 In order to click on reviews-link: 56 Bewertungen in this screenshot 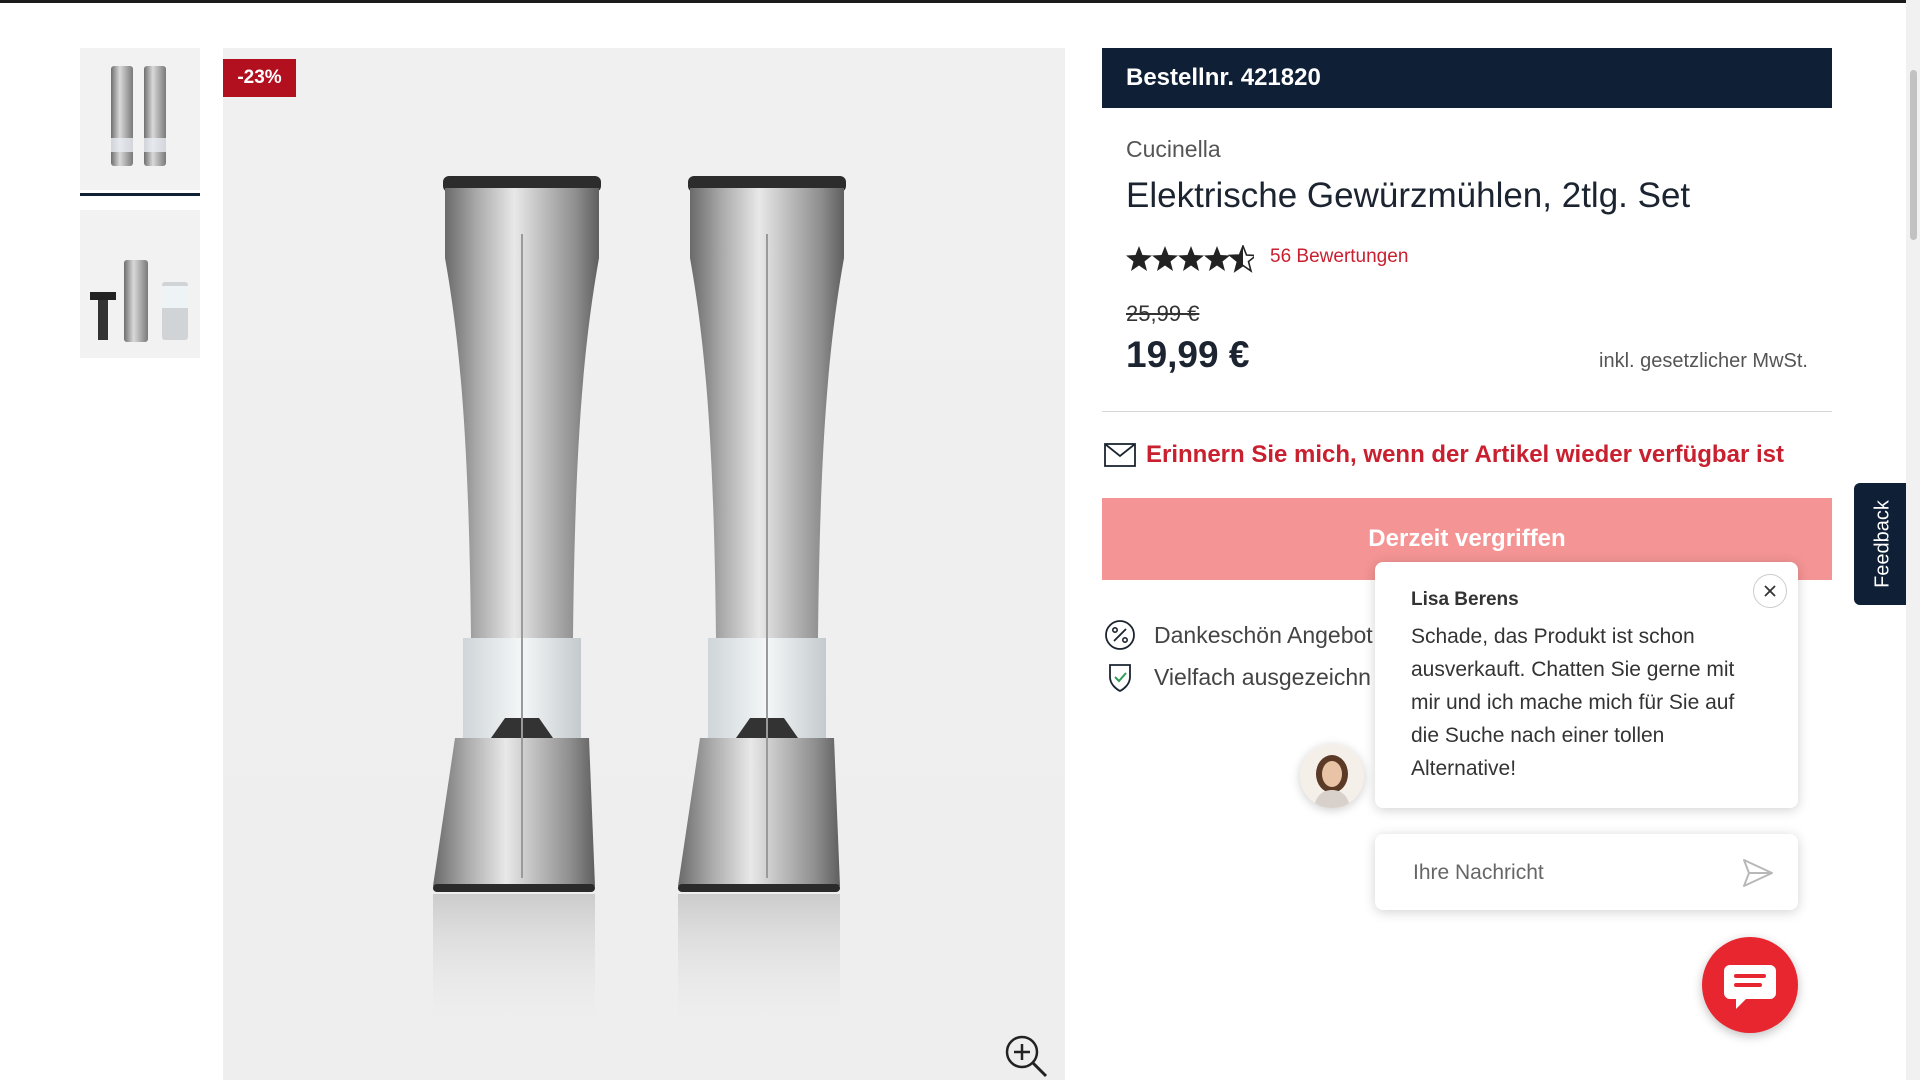, I will do `click(1339, 257)`.